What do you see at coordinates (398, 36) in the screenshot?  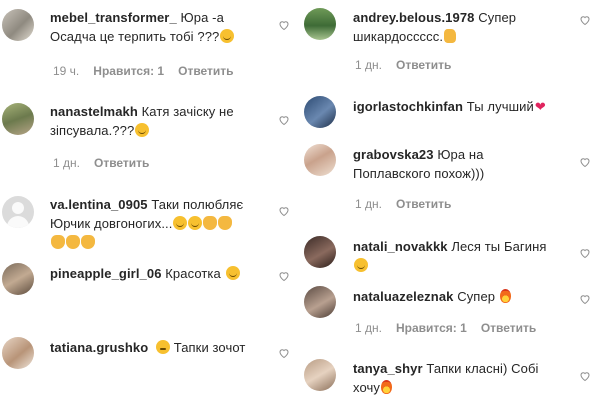 I see `comment-text: шикардоссссс.` at bounding box center [398, 36].